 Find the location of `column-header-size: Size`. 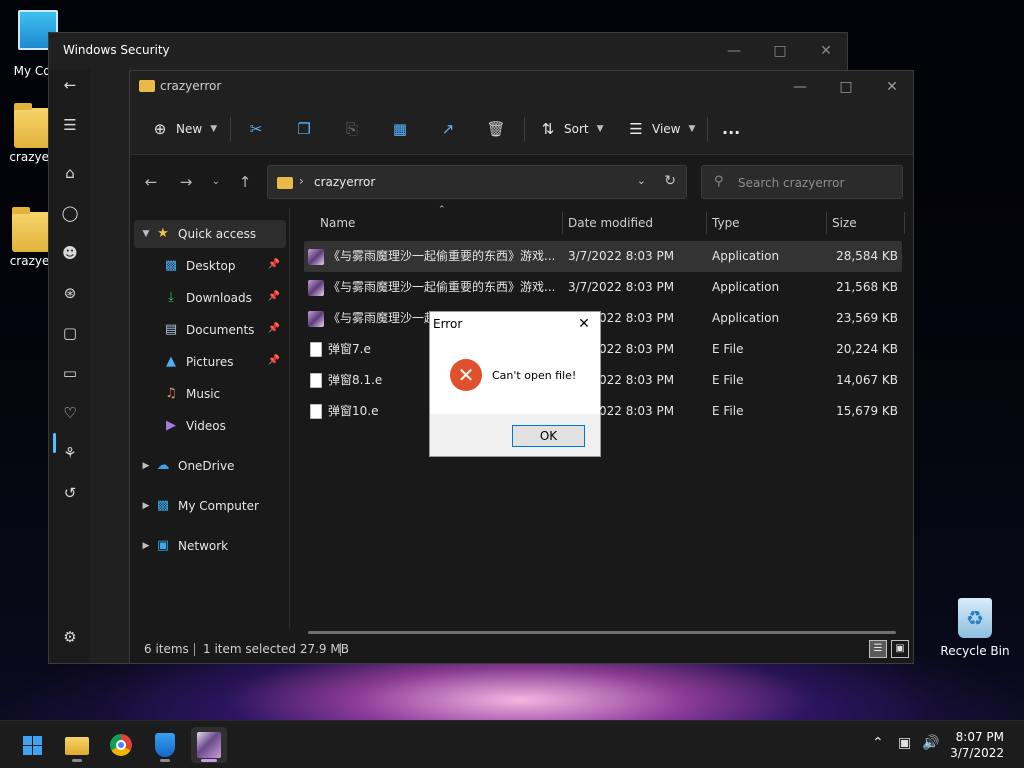

column-header-size: Size is located at coordinates (844, 223).